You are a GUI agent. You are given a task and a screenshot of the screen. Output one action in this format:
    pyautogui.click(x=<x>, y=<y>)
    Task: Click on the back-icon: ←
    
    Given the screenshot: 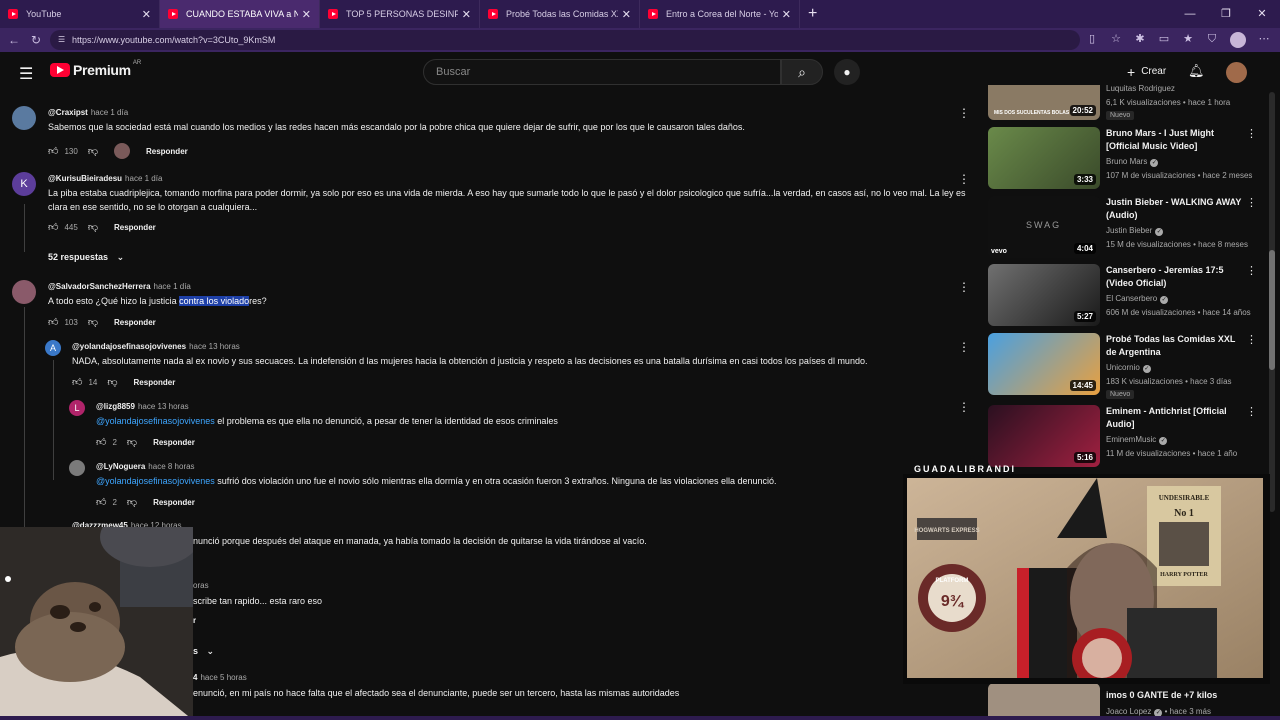 What is the action you would take?
    pyautogui.click(x=14, y=40)
    